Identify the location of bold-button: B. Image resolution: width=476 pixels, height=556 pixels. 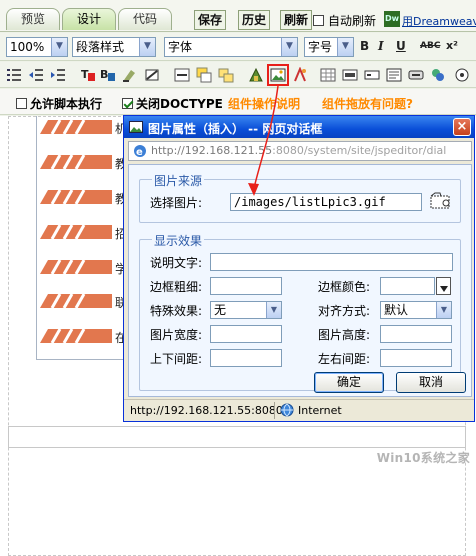
(364, 46).